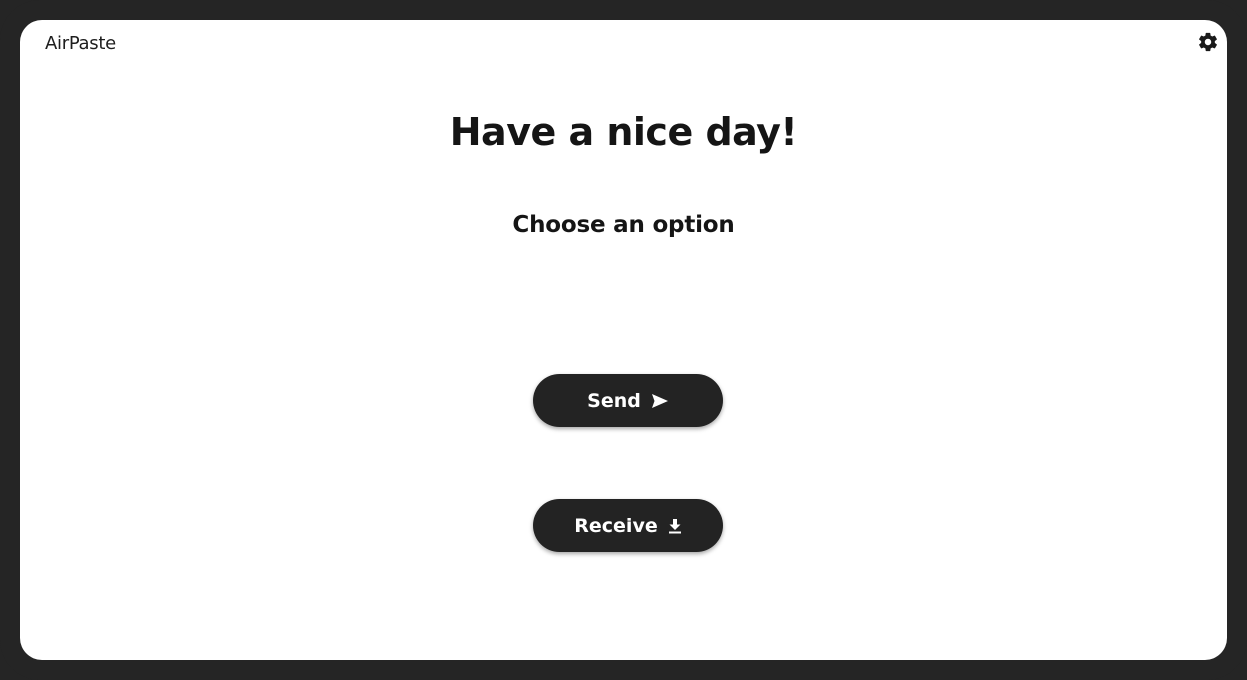 This screenshot has width=1247, height=680. What do you see at coordinates (623, 225) in the screenshot?
I see `choose-option-heading: Choose an option` at bounding box center [623, 225].